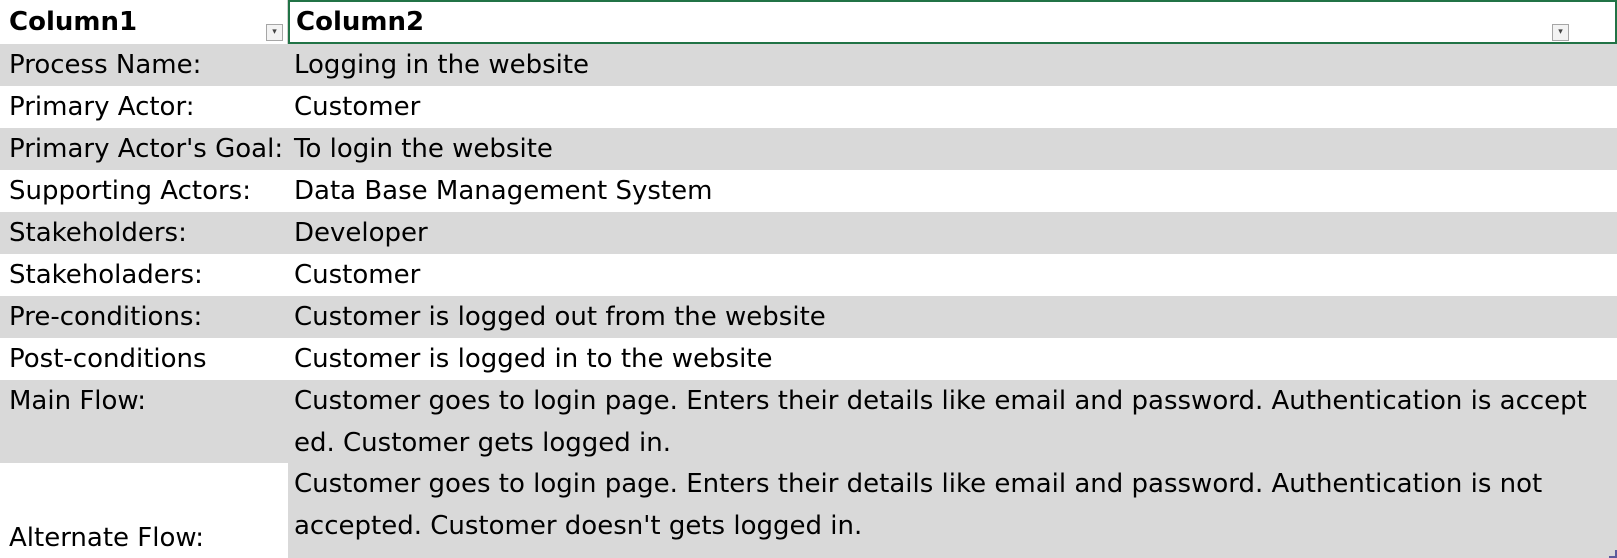 The height and width of the screenshot is (558, 1617). What do you see at coordinates (952, 65) in the screenshot?
I see `value-cell: Logging in the website` at bounding box center [952, 65].